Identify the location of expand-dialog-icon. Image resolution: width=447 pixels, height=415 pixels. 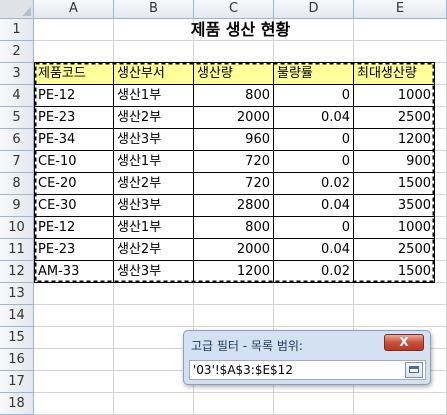
(414, 369).